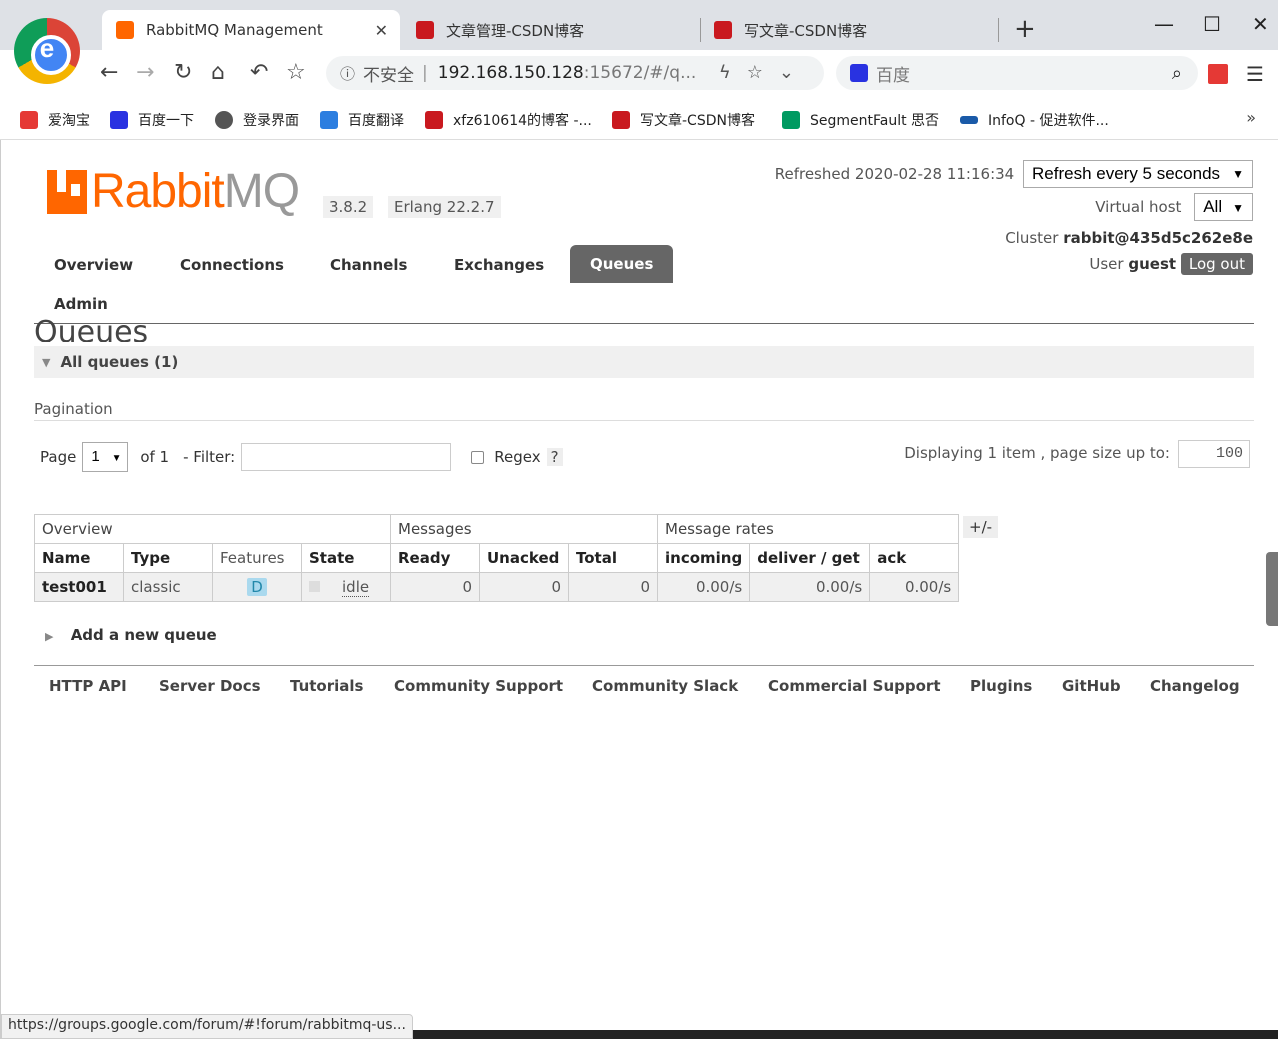 Image resolution: width=1278 pixels, height=1039 pixels. I want to click on col-state: State, so click(346, 558).